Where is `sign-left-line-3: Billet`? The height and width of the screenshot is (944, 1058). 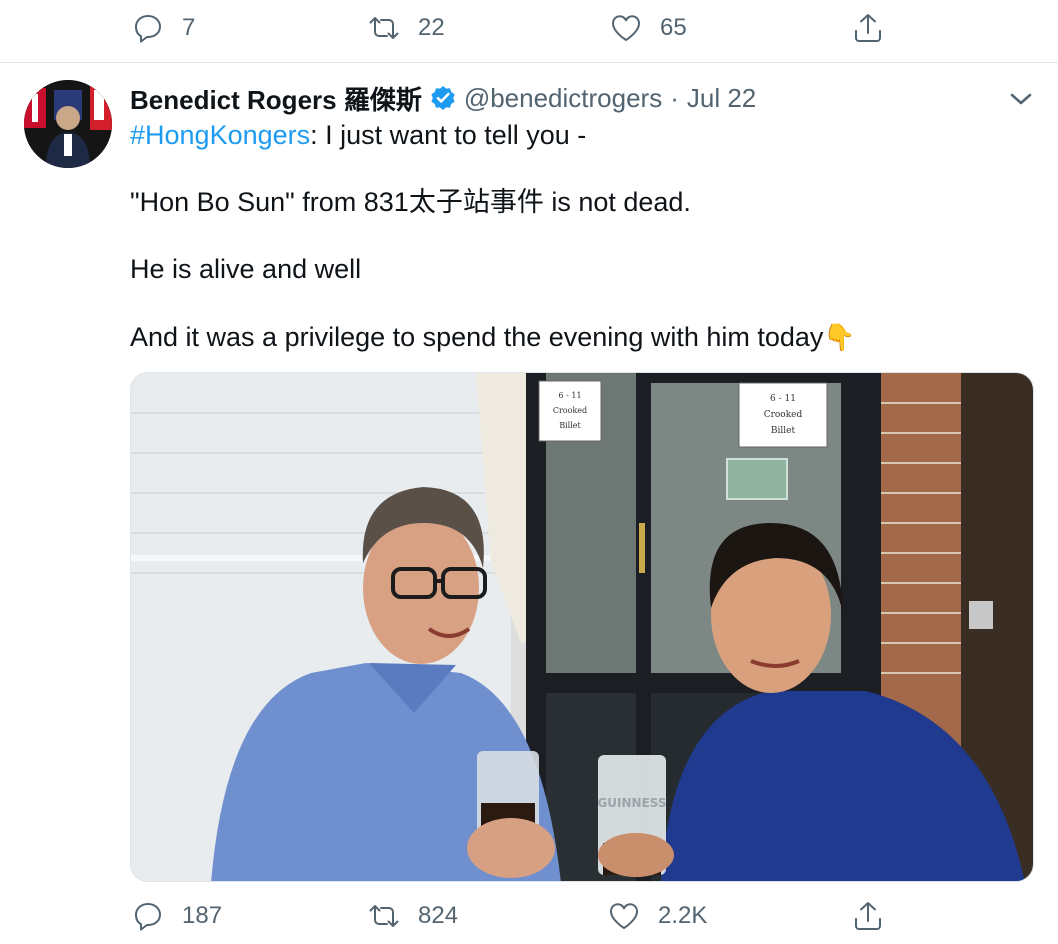
sign-left-line-3: Billet is located at coordinates (570, 425).